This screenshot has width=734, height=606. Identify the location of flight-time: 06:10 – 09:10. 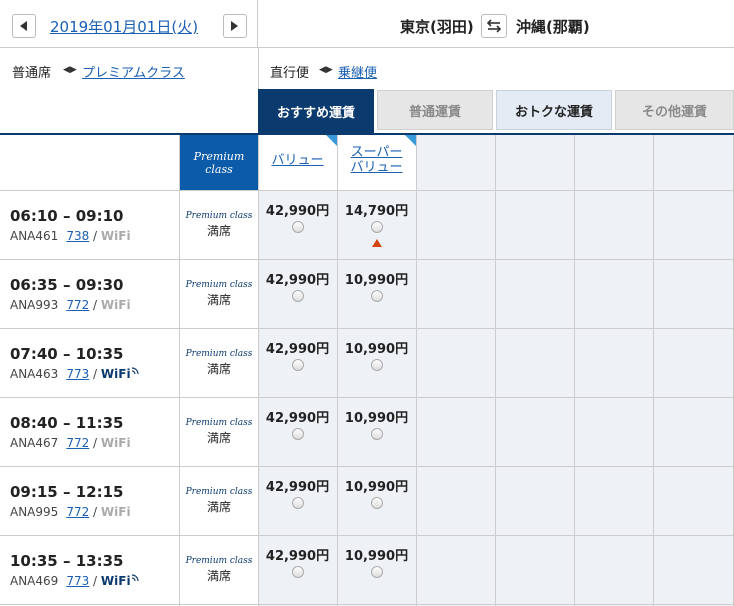
(67, 216).